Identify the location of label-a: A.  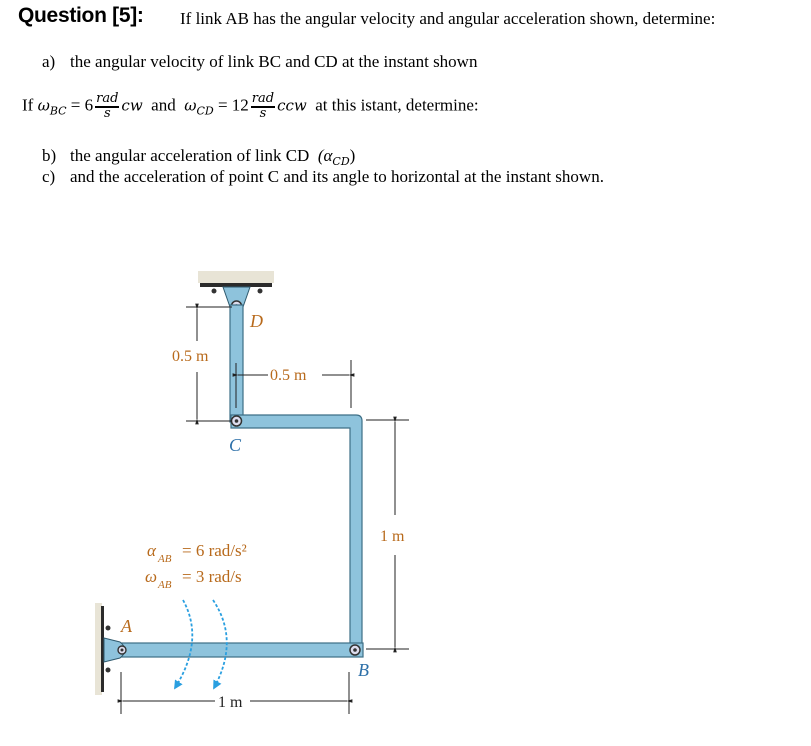
(126, 626).